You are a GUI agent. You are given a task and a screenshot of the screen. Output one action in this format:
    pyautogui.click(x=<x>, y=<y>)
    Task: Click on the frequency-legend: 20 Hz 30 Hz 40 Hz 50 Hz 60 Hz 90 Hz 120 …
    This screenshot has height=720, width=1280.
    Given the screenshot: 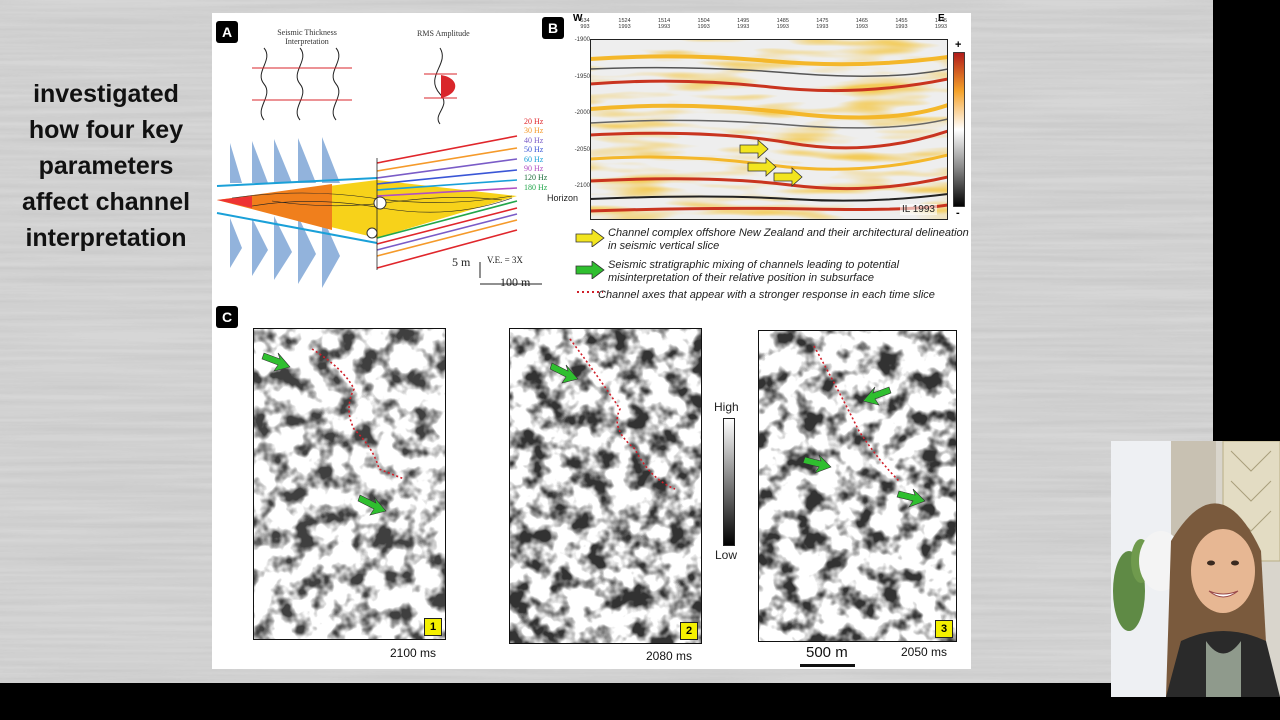 What is the action you would take?
    pyautogui.click(x=535, y=154)
    